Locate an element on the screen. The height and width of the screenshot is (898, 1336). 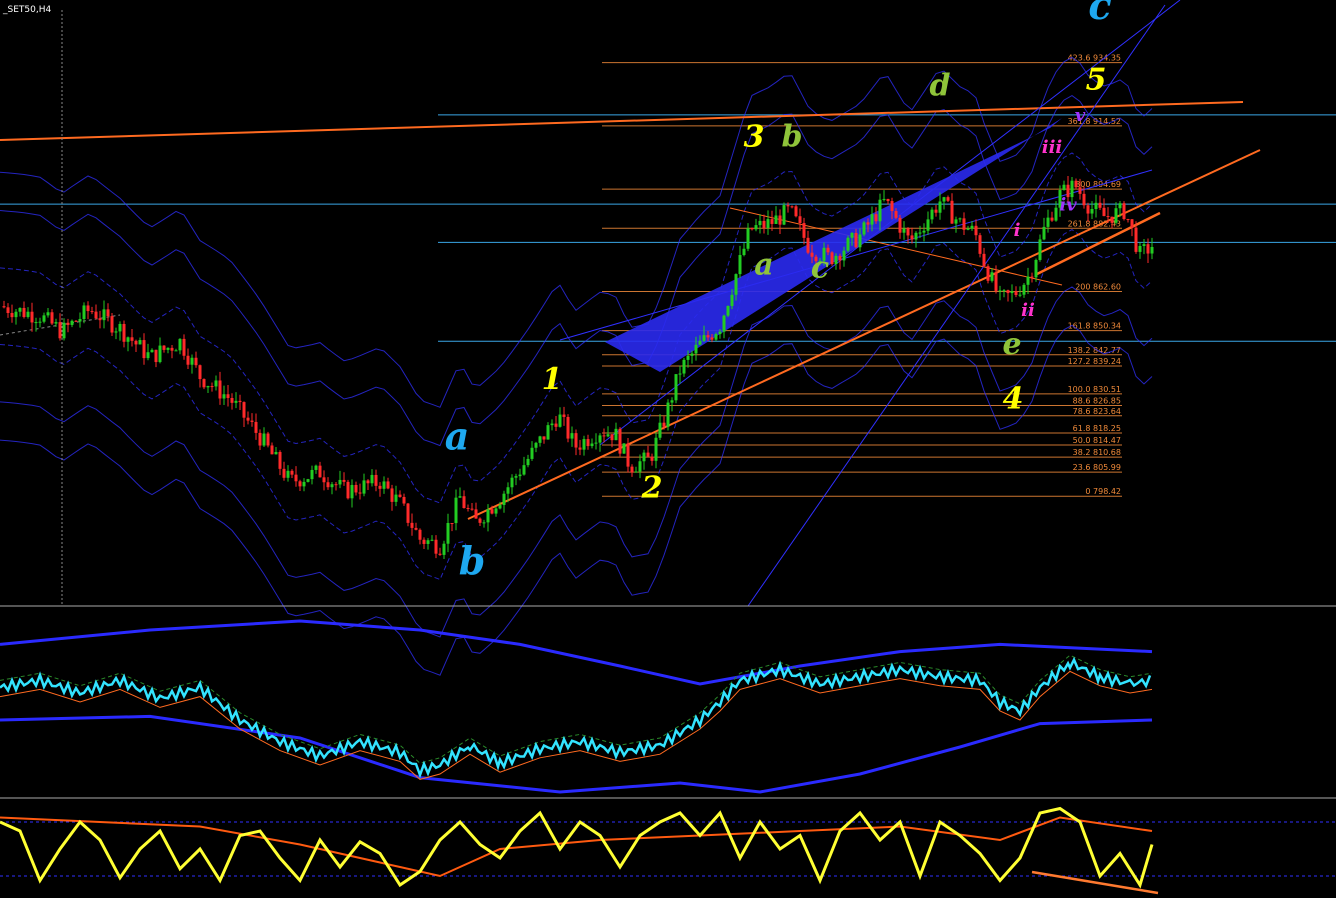
wave-label: i is located at coordinates (1017, 230).